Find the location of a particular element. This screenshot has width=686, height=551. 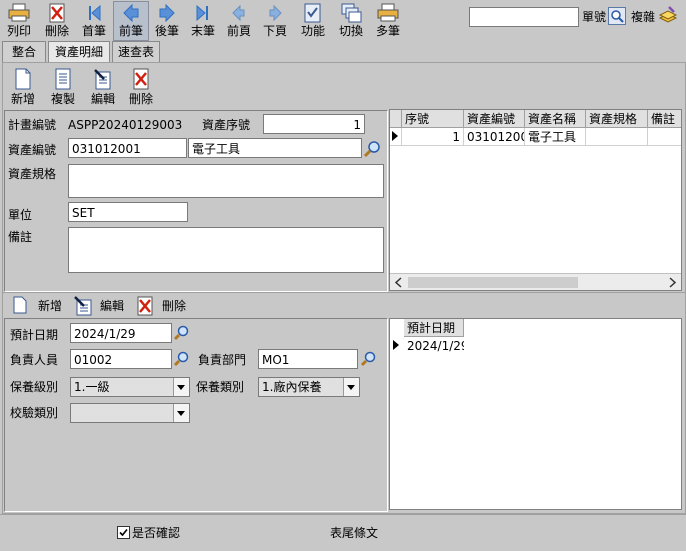

scroll-right-button is located at coordinates (672, 282).